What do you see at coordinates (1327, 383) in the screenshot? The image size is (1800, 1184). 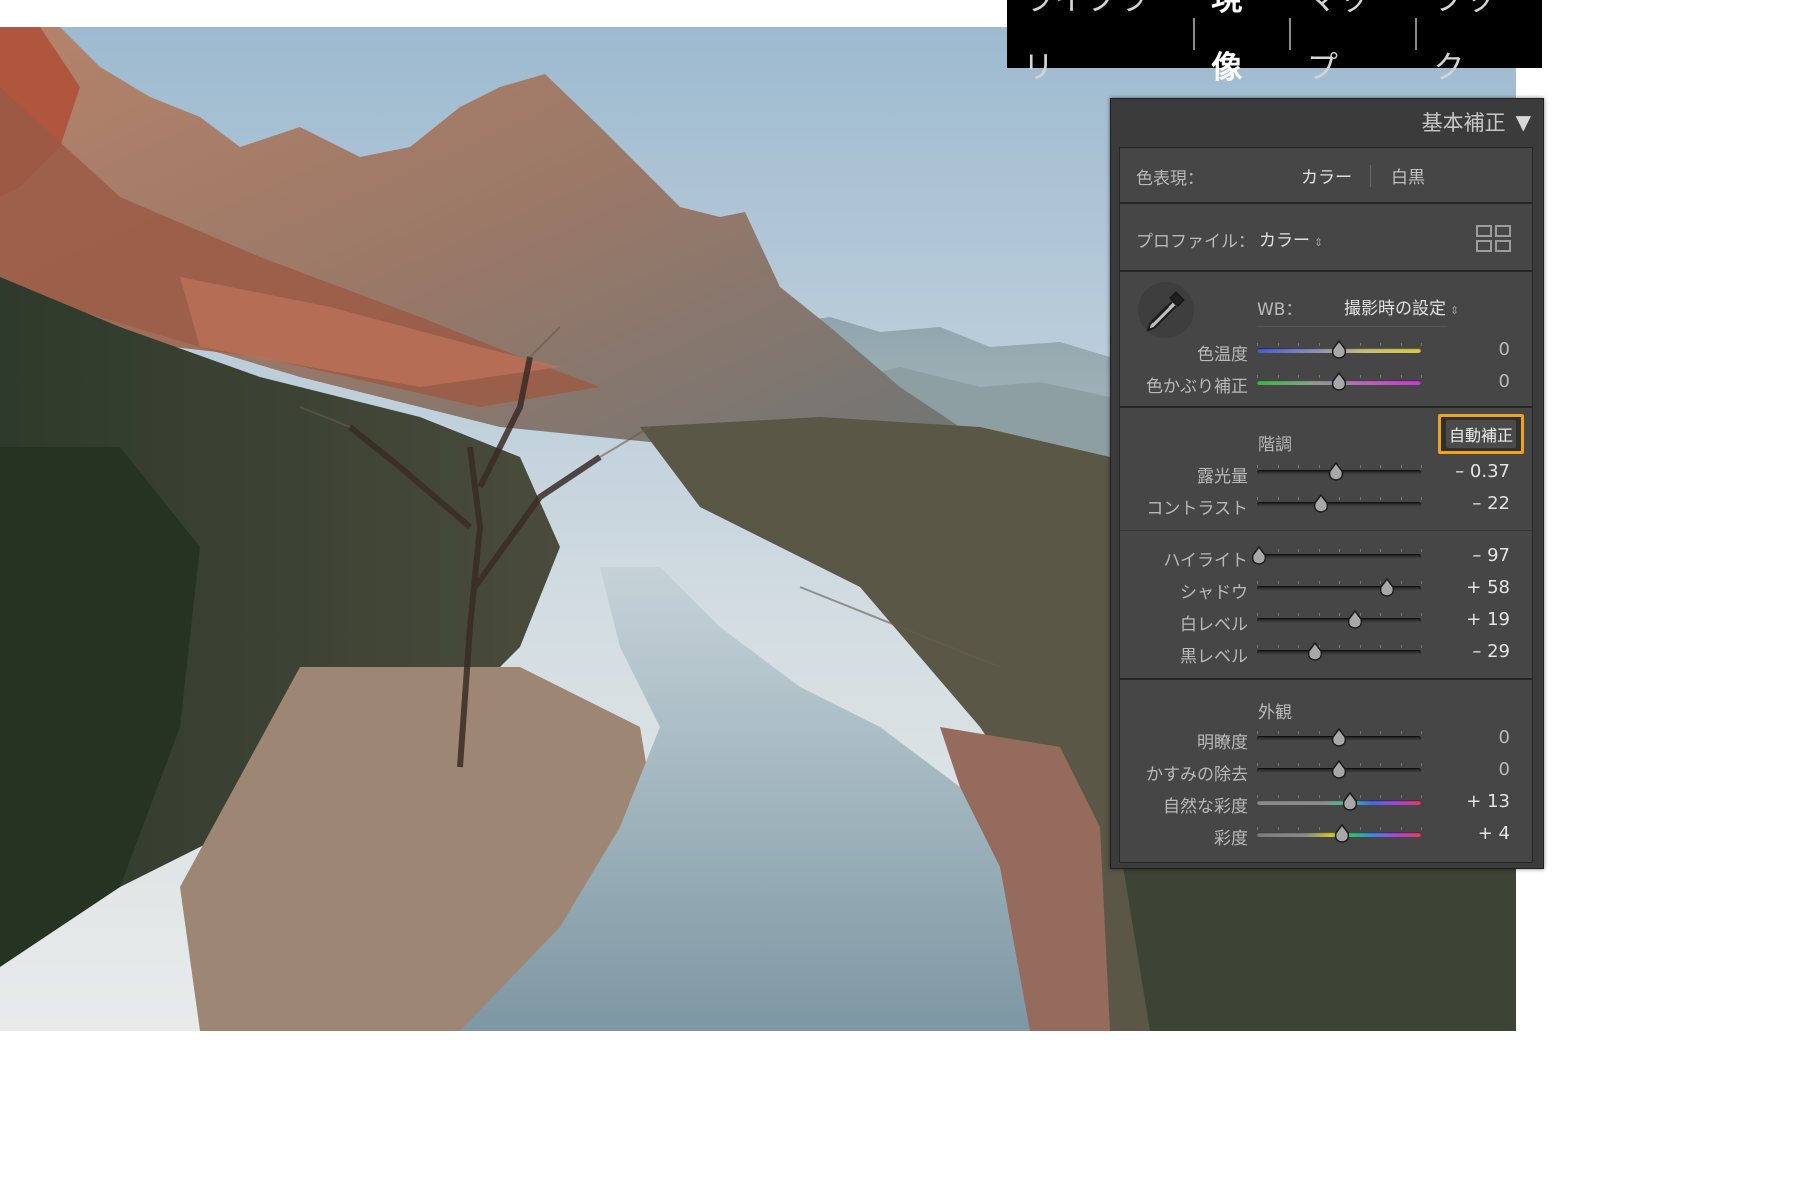 I see `slider-row: 色かぶり補正 0` at bounding box center [1327, 383].